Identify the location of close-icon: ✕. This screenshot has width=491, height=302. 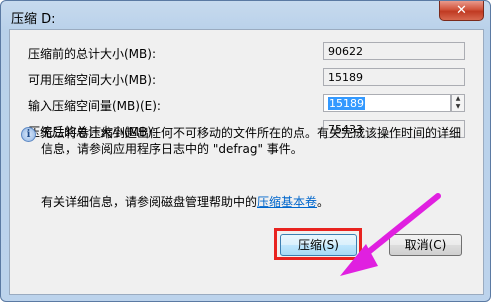
(461, 10).